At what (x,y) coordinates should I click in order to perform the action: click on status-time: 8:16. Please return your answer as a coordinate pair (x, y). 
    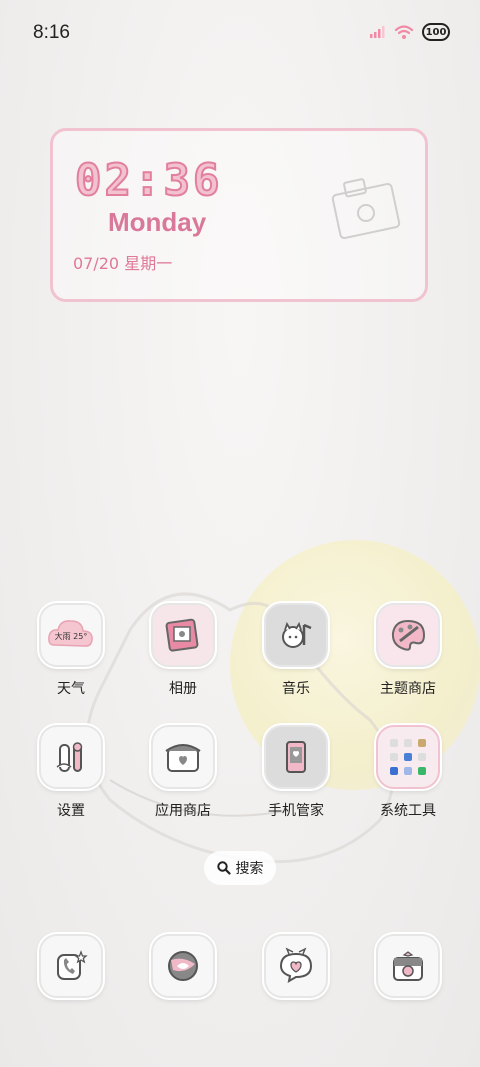
    Looking at the image, I should click on (51, 32).